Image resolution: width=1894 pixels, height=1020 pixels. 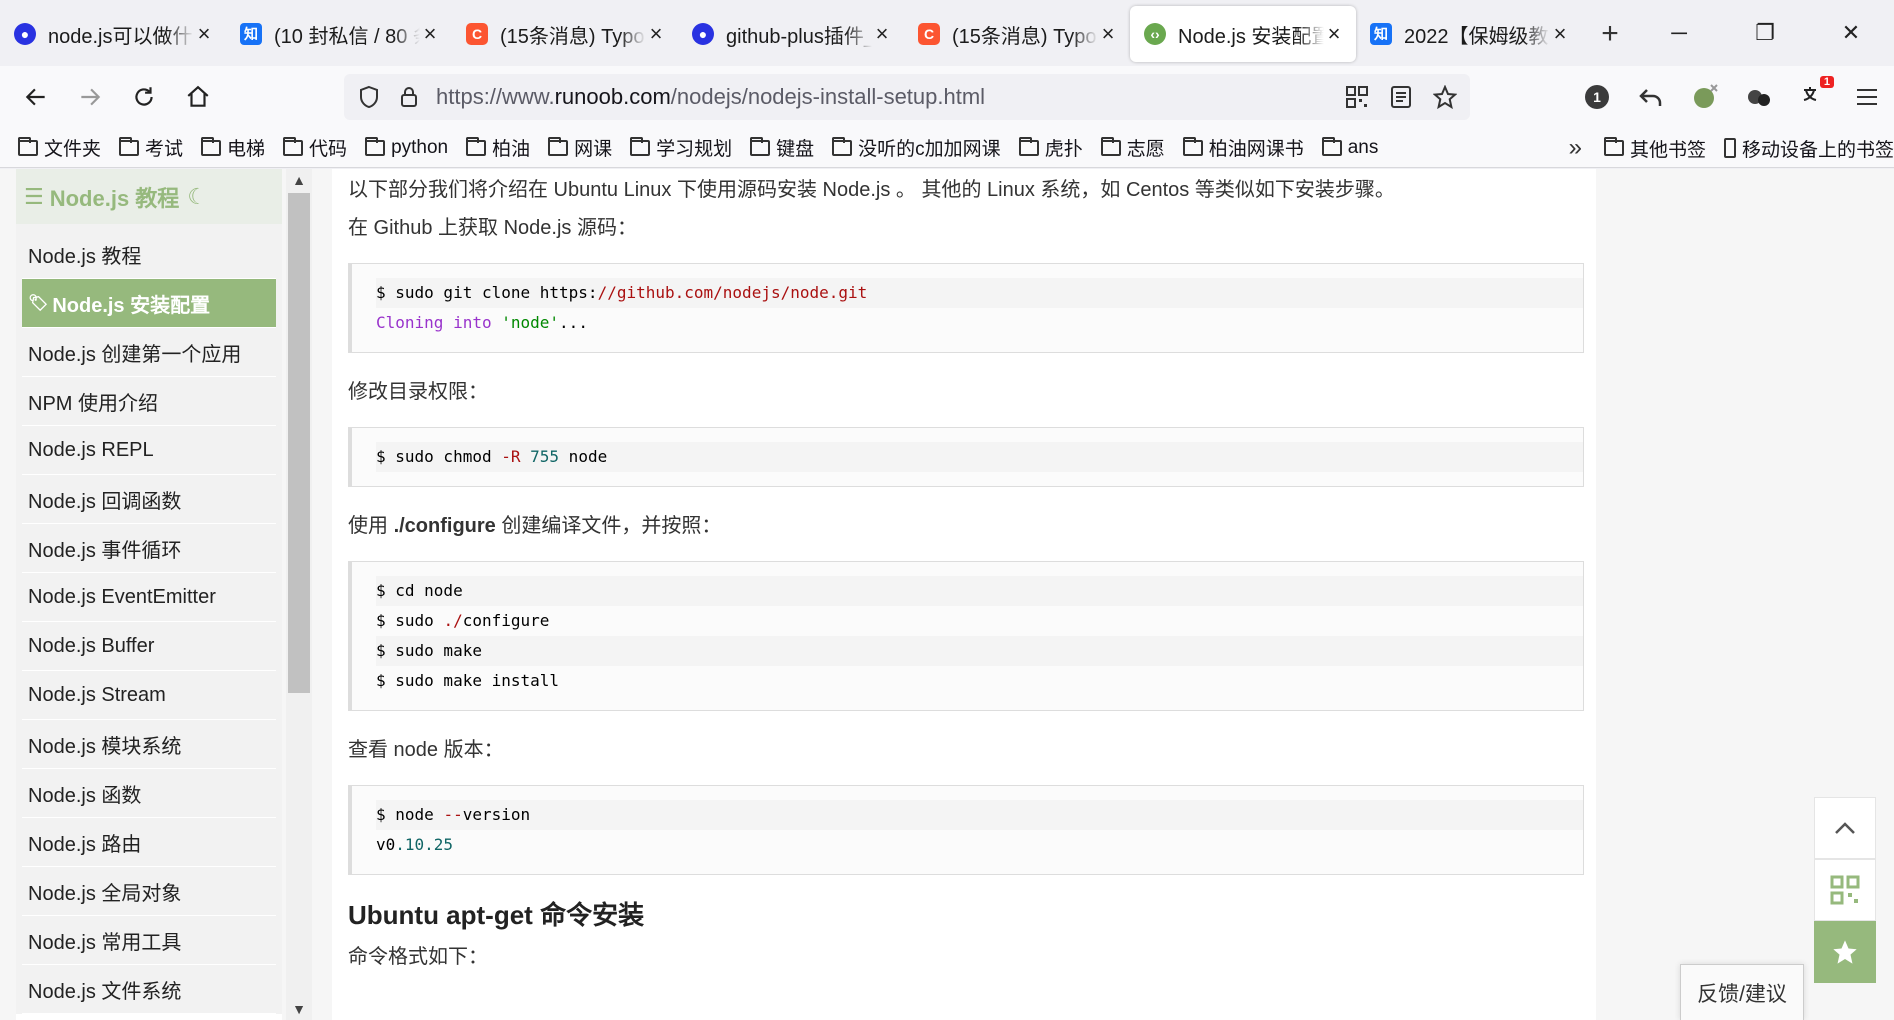 I want to click on lock-icon, so click(x=409, y=97).